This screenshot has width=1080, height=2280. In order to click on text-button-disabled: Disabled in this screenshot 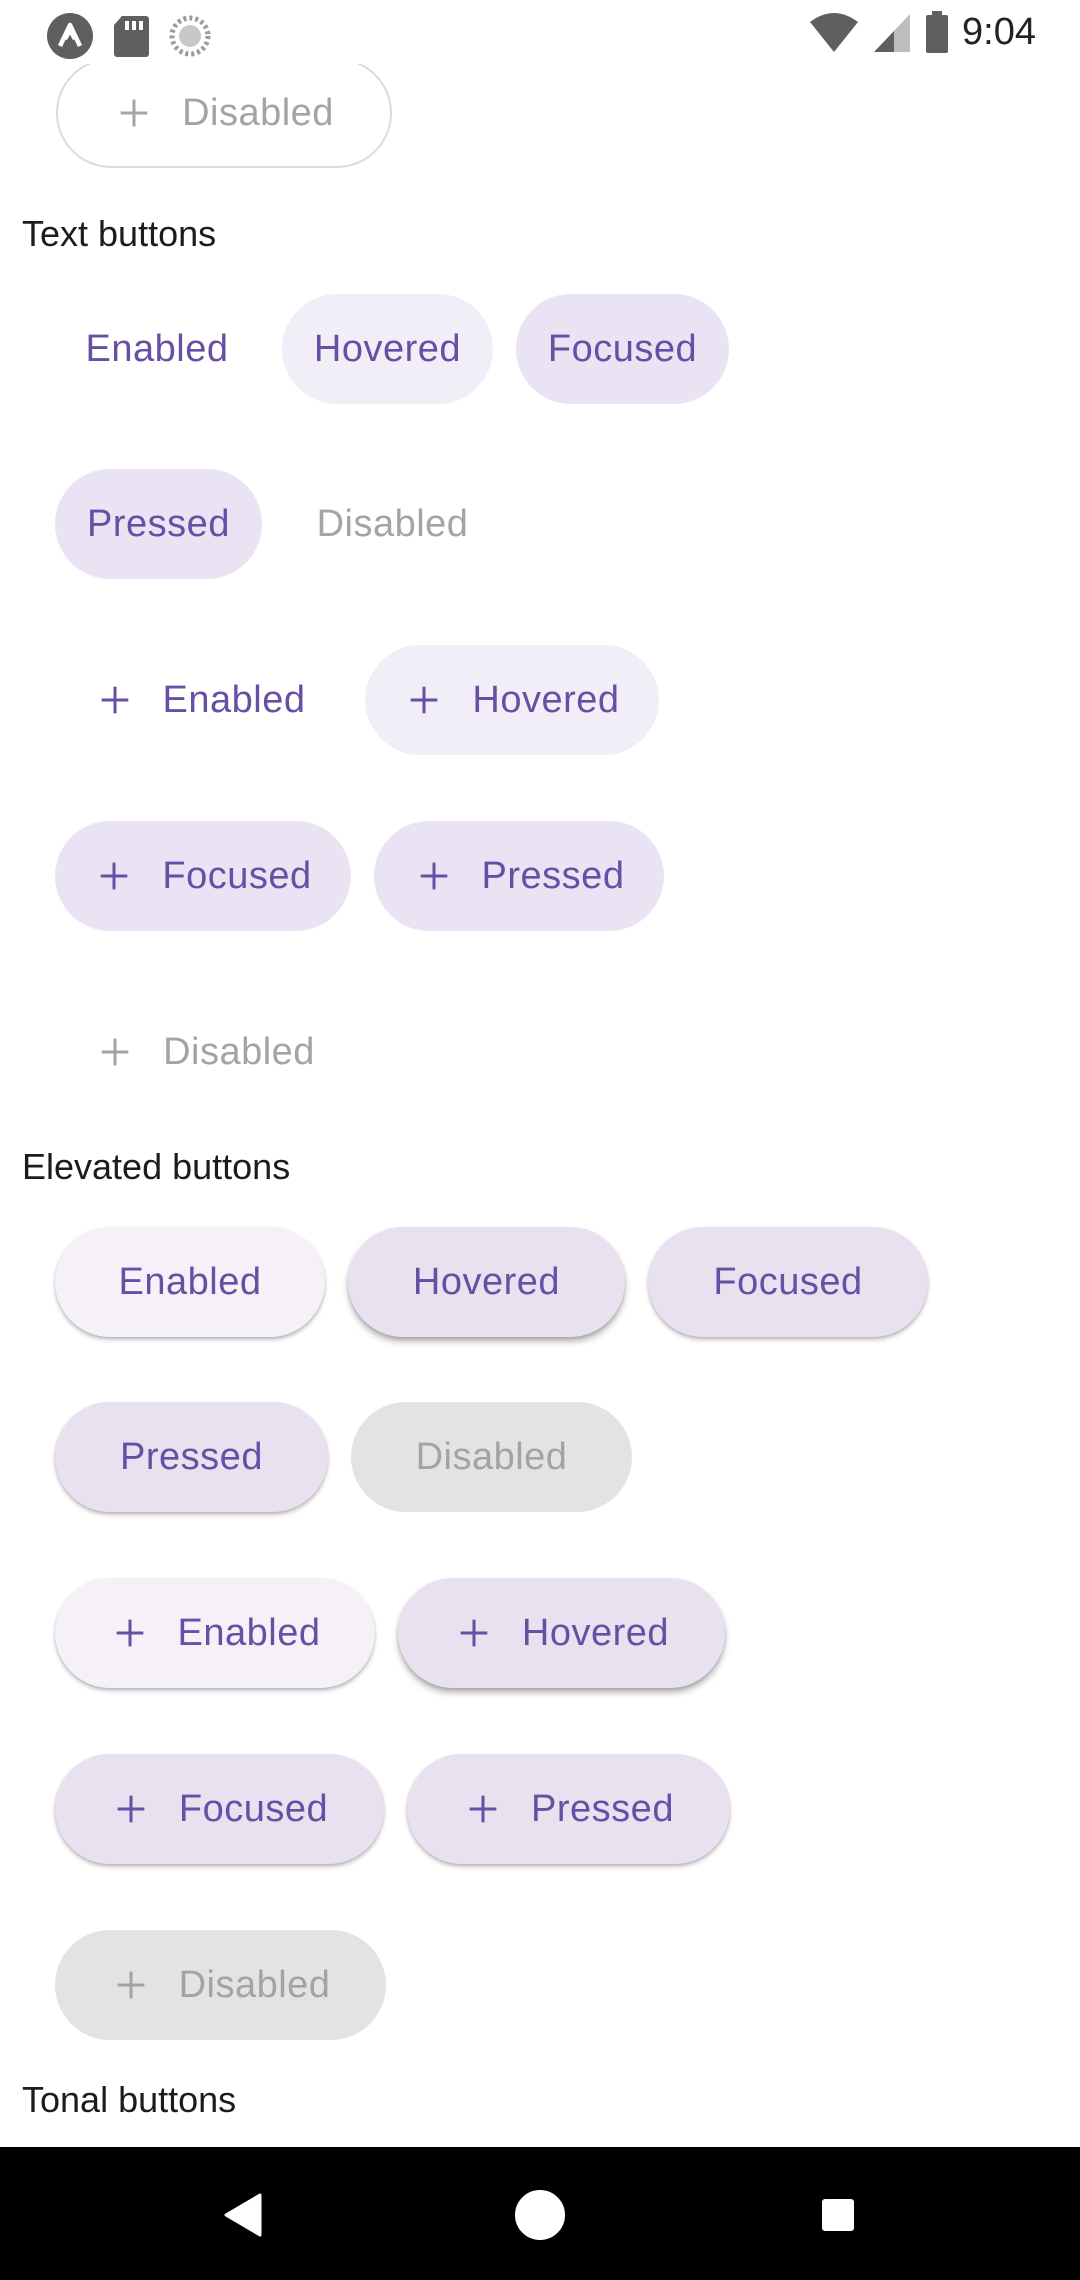, I will do `click(392, 524)`.